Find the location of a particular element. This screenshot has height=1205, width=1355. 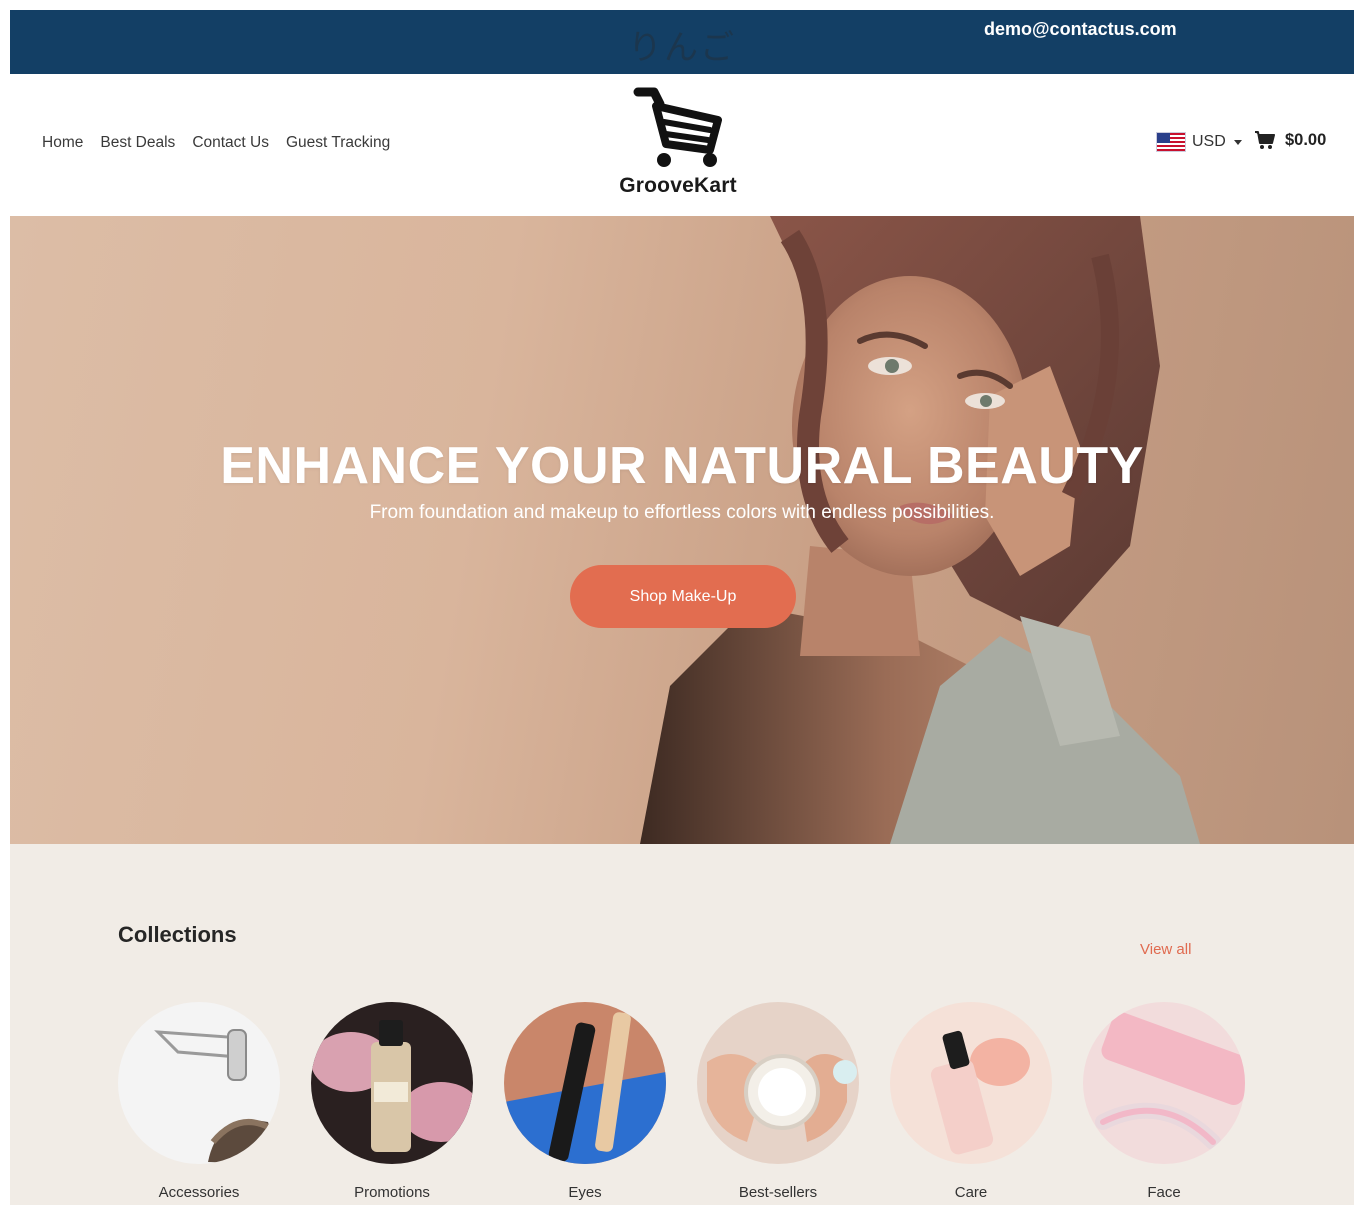

cart-button: $0.00 is located at coordinates (1290, 140).